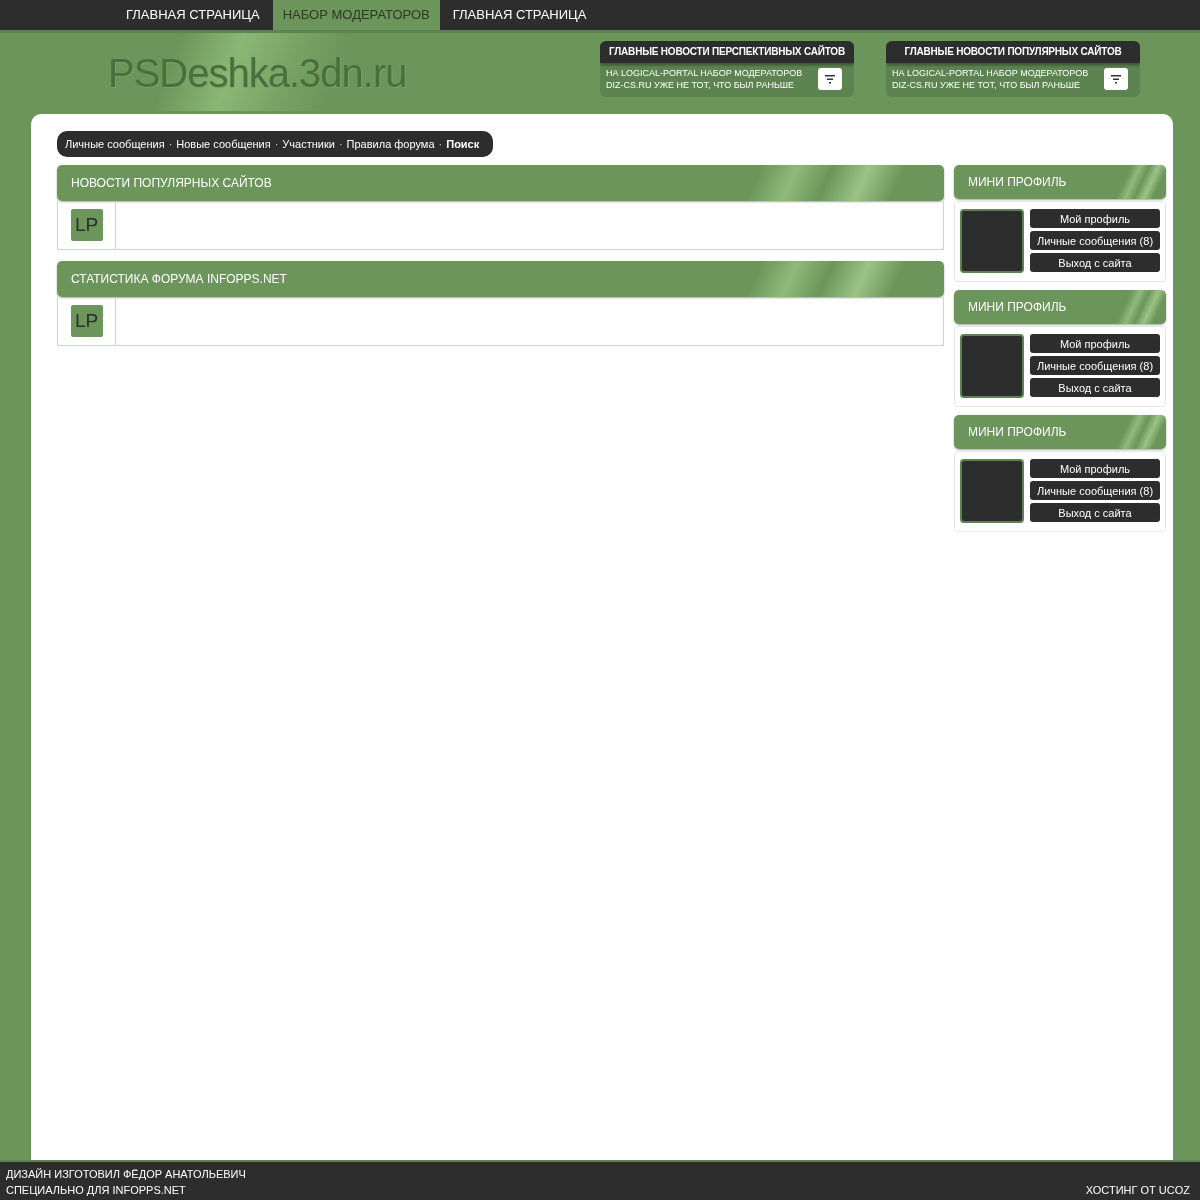  Describe the element at coordinates (390, 144) in the screenshot. I see `breadcrumb-link: Правила форума` at that location.